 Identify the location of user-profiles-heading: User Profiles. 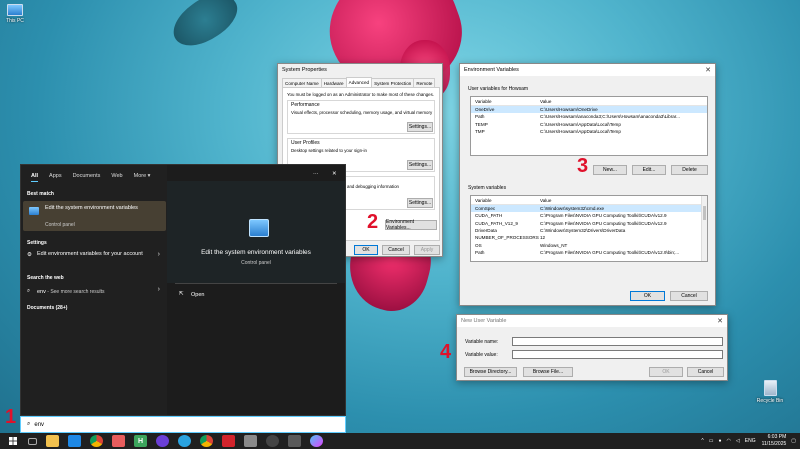
(305, 143).